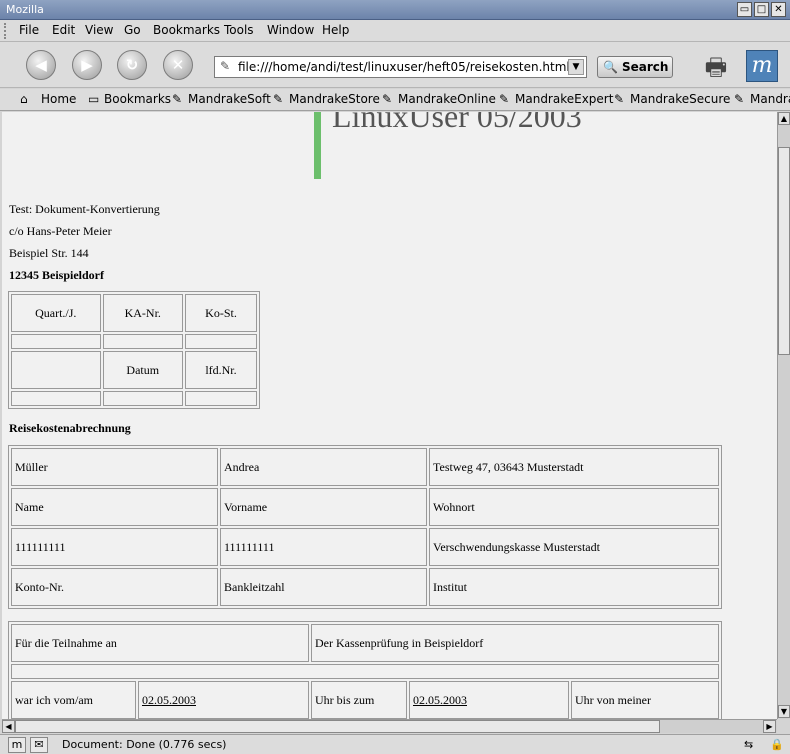  I want to click on bookmark-mandra: Mandra, so click(770, 99).